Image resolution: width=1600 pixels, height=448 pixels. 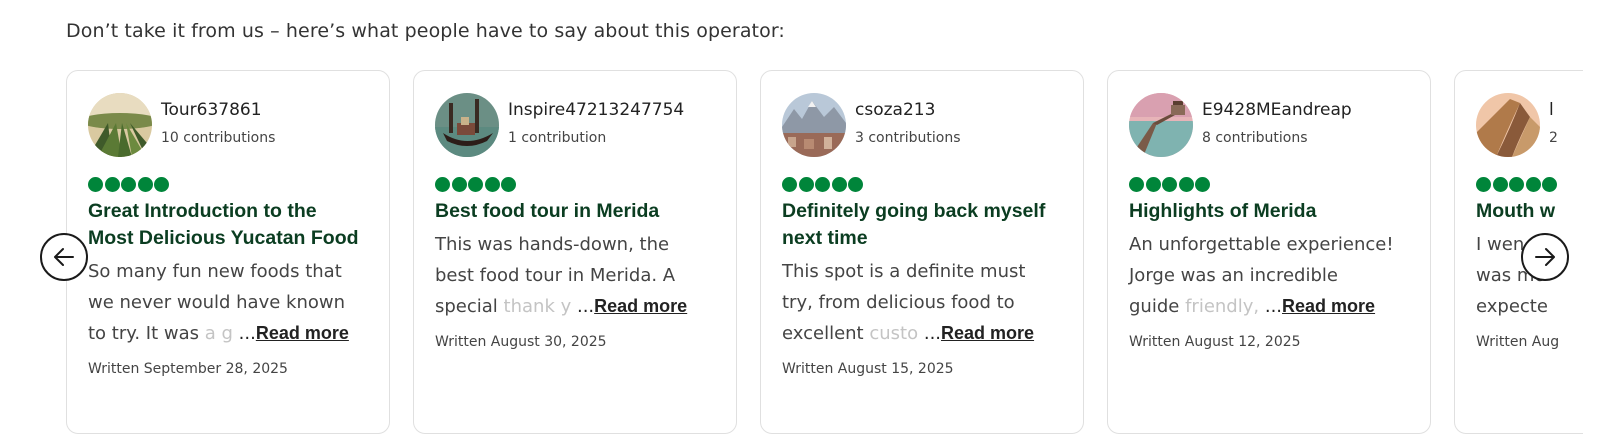 What do you see at coordinates (552, 244) in the screenshot?
I see `review-text-line: This was hands-down, the` at bounding box center [552, 244].